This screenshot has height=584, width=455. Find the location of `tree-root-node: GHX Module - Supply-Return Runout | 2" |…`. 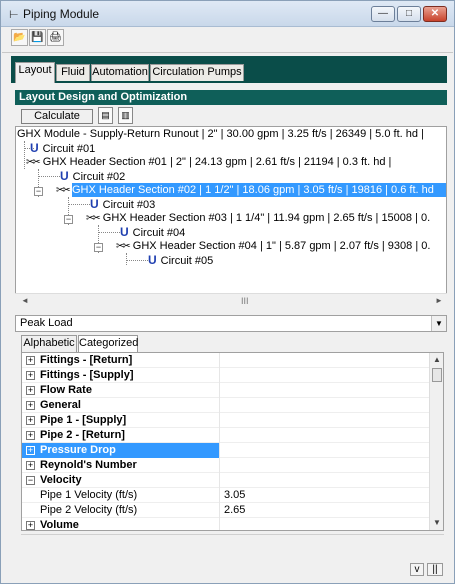

tree-root-node: GHX Module - Supply-Return Runout | 2" |… is located at coordinates (220, 134).